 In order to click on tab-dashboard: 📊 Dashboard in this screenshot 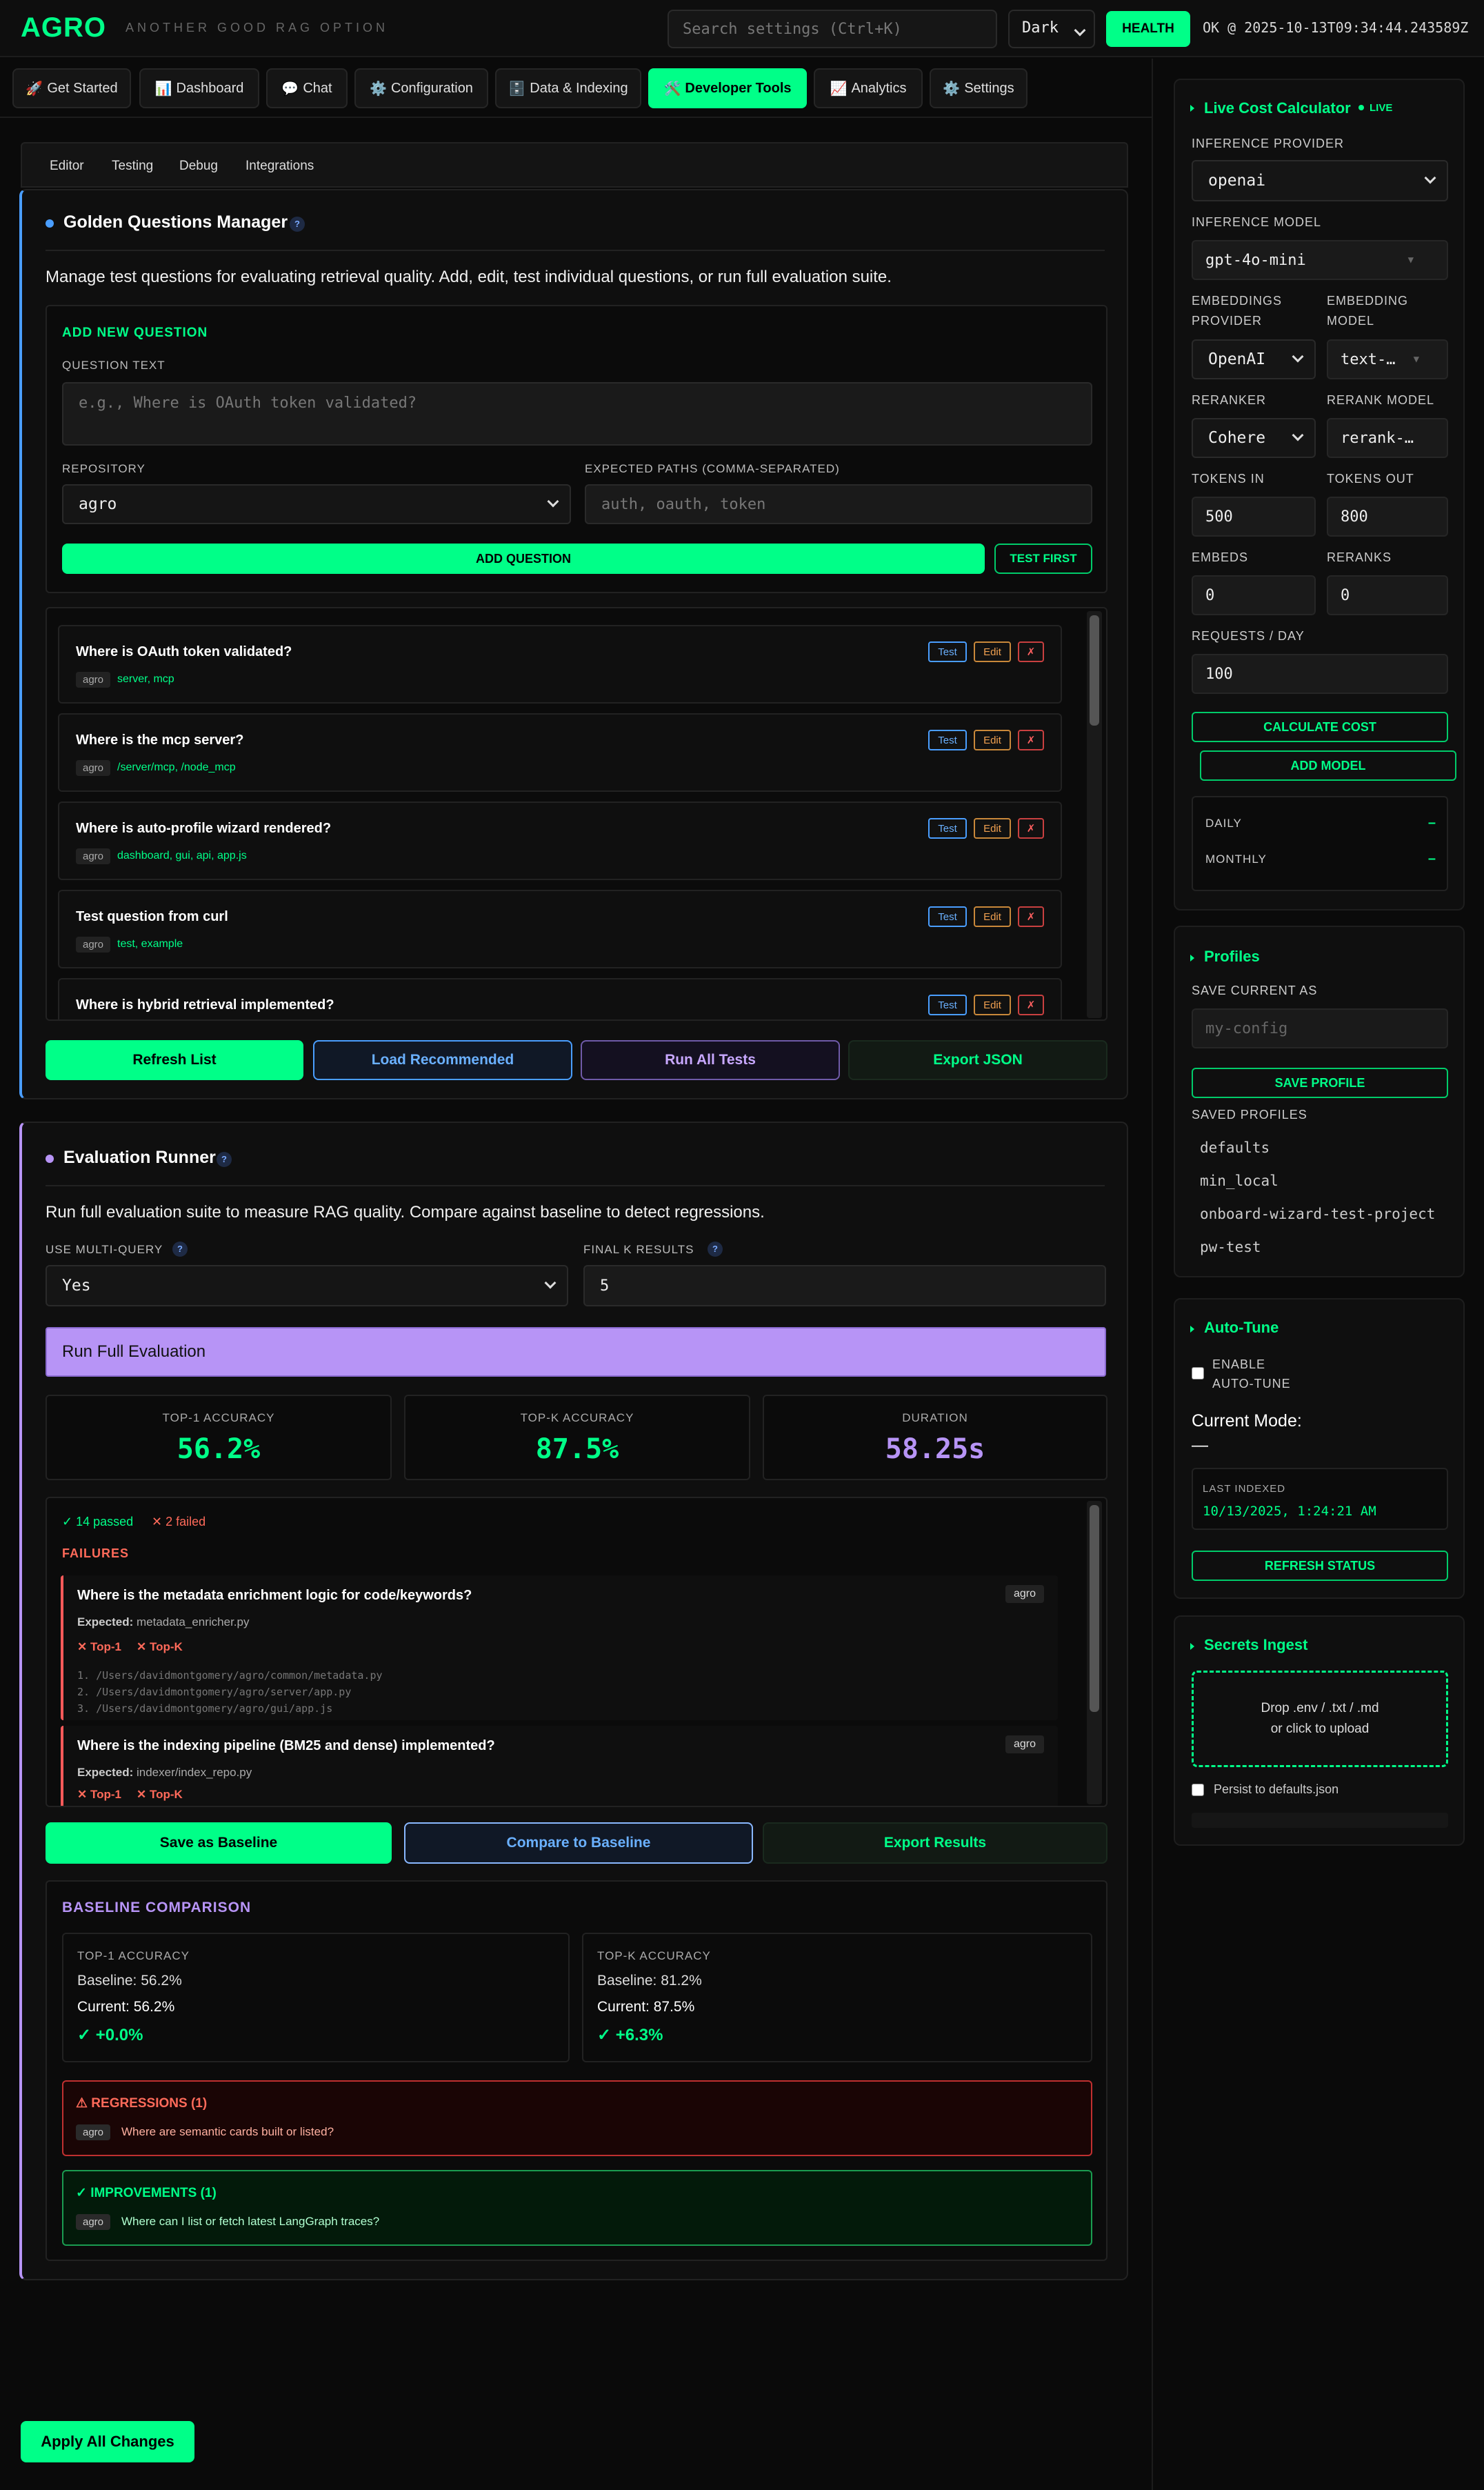, I will do `click(199, 88)`.